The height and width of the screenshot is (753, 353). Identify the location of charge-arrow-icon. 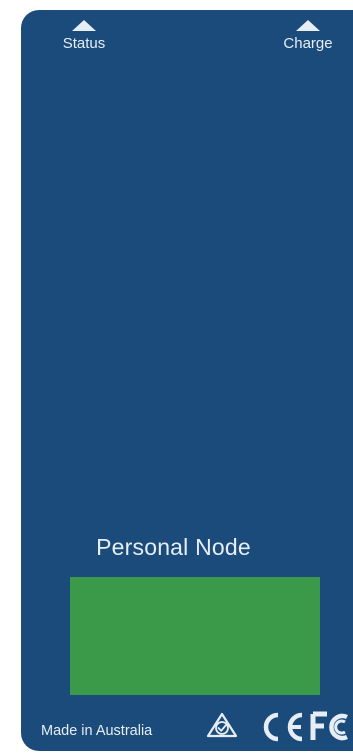
(308, 25).